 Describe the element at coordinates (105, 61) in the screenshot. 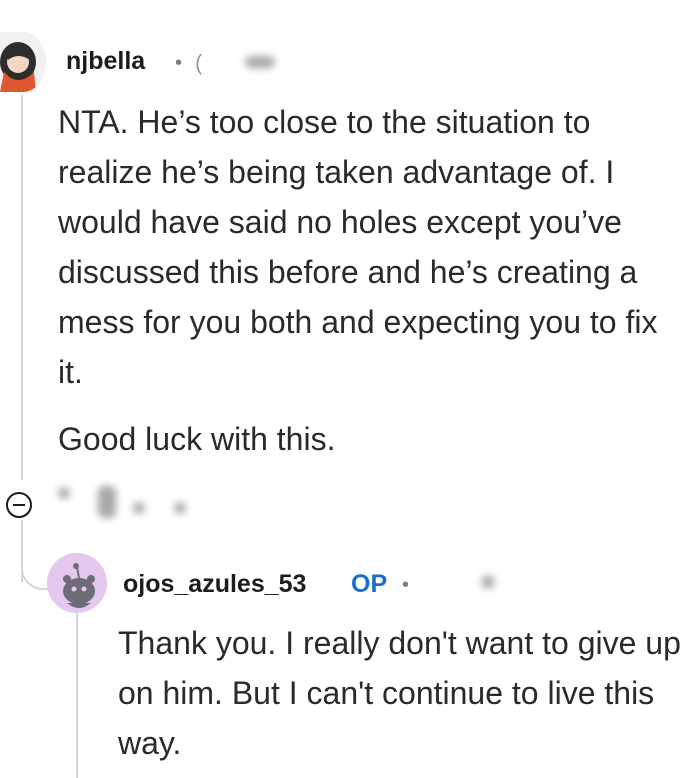

I see `comment-username: njbella` at that location.